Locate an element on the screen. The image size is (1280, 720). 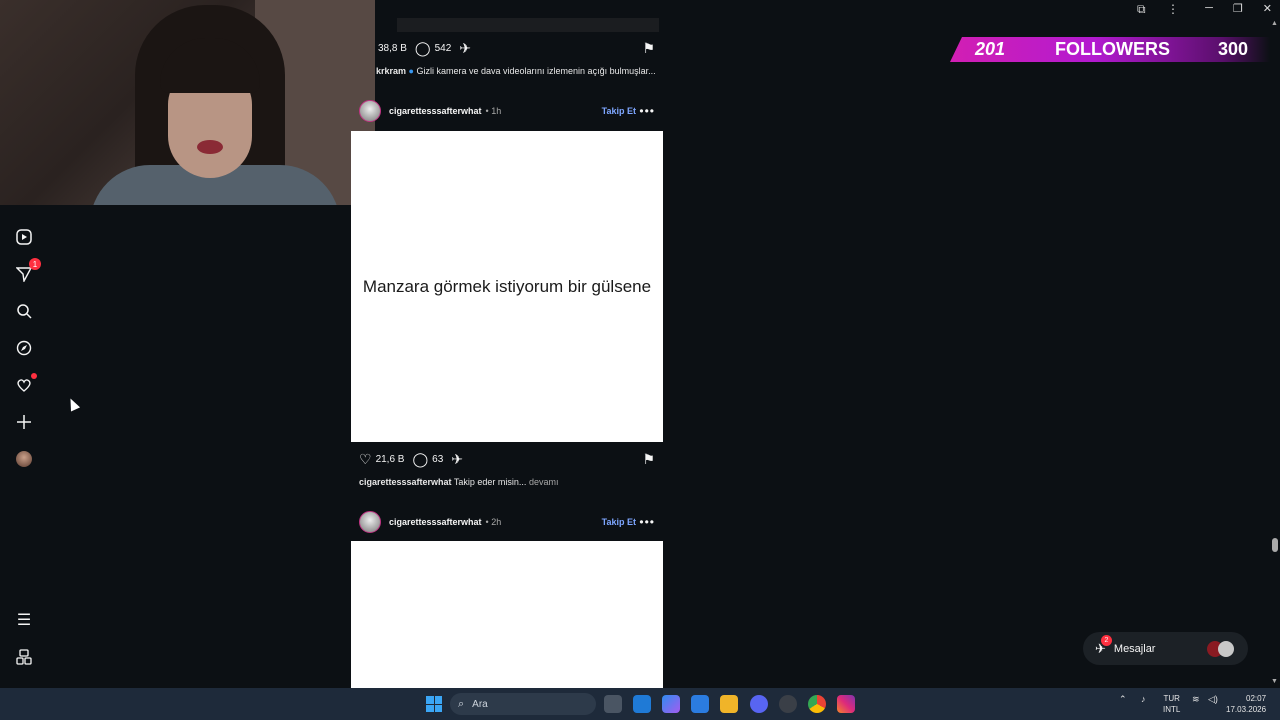
prev-likes-text: 38,8 B is located at coordinates (392, 48).